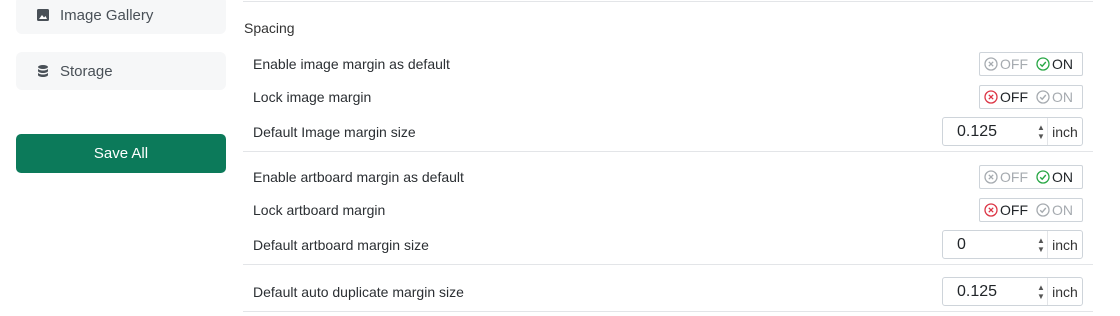 This screenshot has height=316, width=1120. Describe the element at coordinates (1031, 97) in the screenshot. I see `lock-image-margin-toggle: OFF ON` at that location.